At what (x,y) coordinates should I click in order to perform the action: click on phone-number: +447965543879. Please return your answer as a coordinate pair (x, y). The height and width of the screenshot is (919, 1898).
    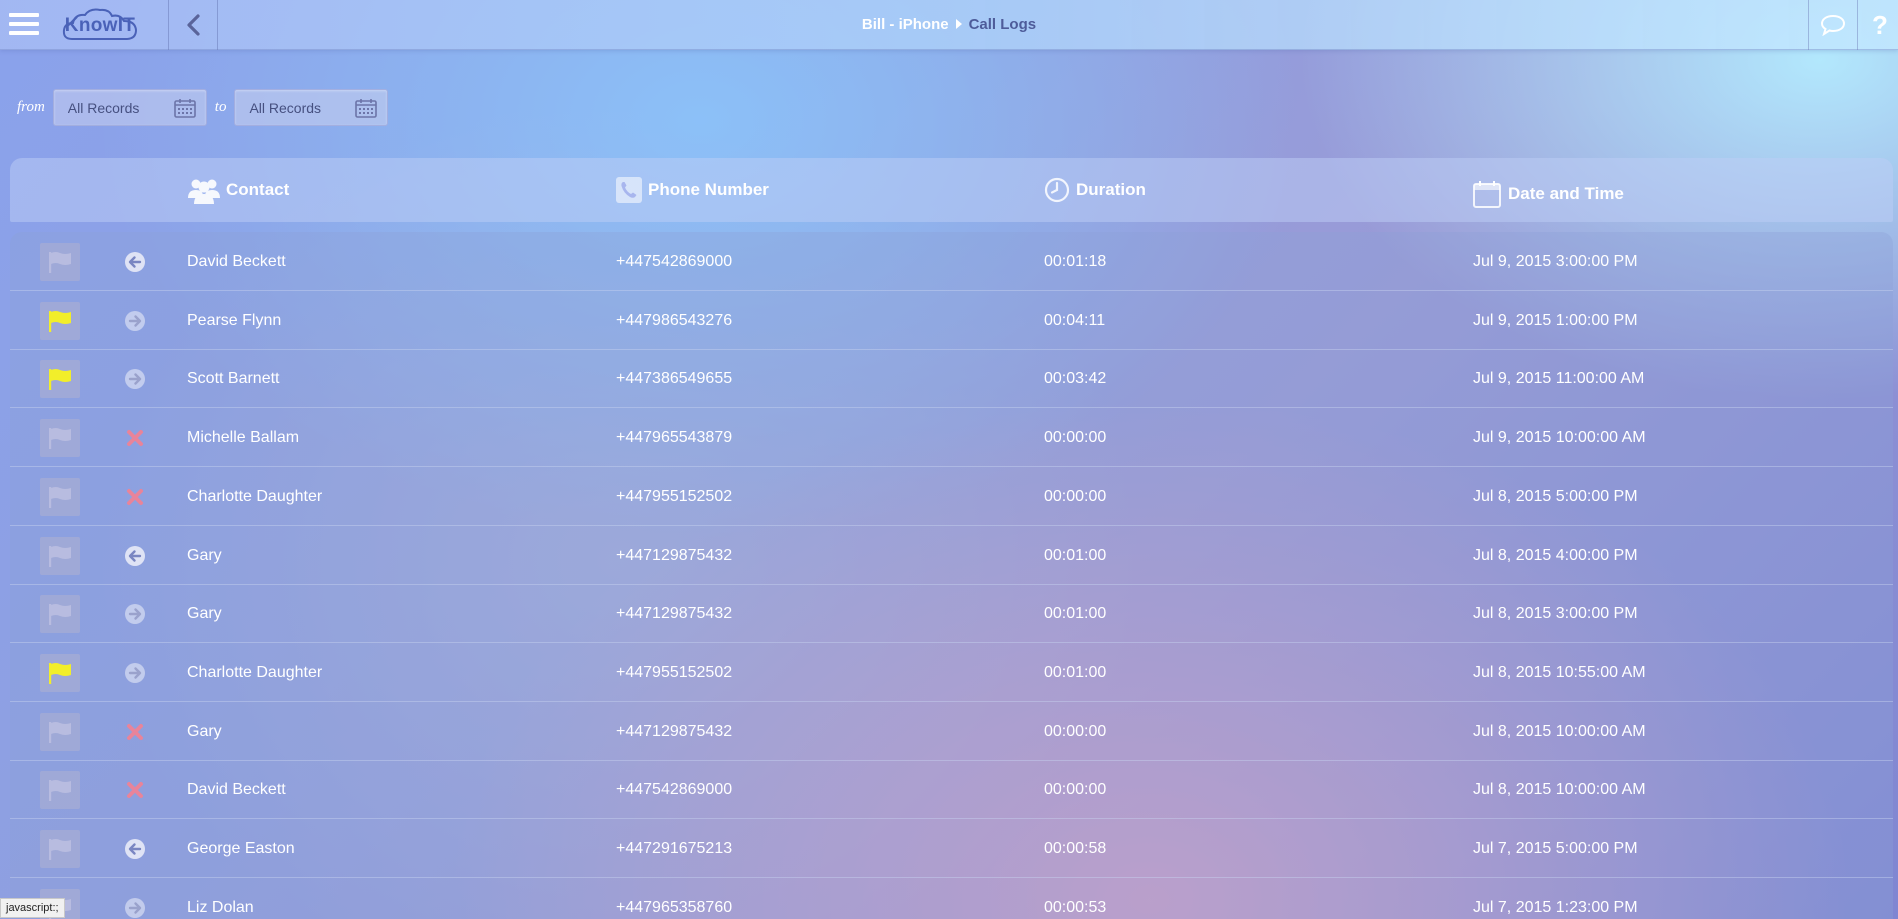
    Looking at the image, I should click on (674, 438).